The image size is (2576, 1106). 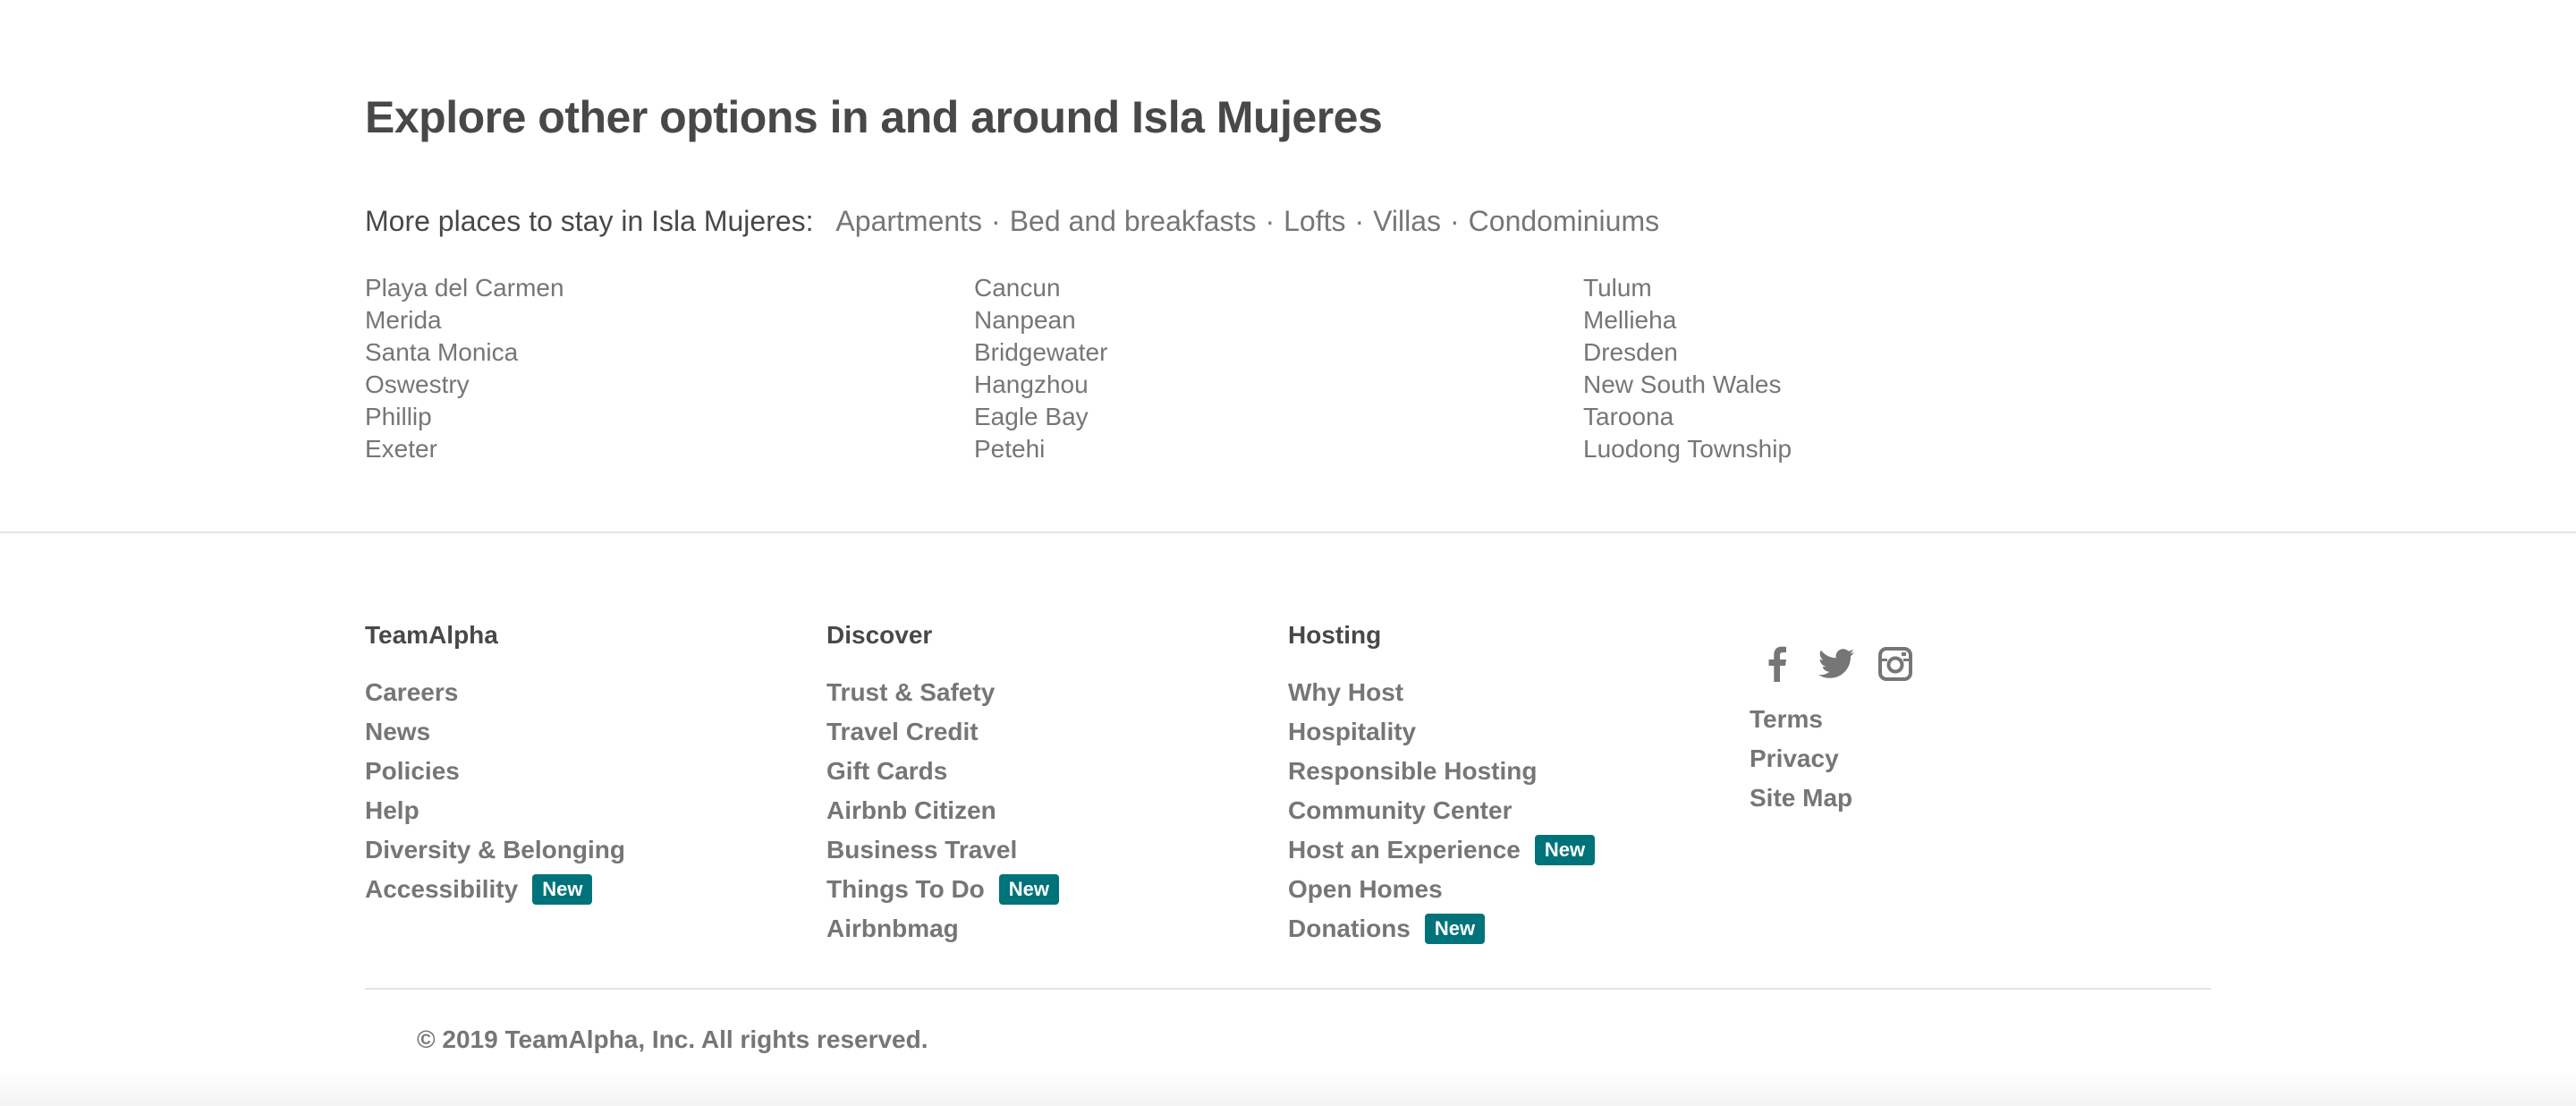 I want to click on place-type-bed-and-breakfasts: Bed and breakfasts, so click(x=1133, y=221).